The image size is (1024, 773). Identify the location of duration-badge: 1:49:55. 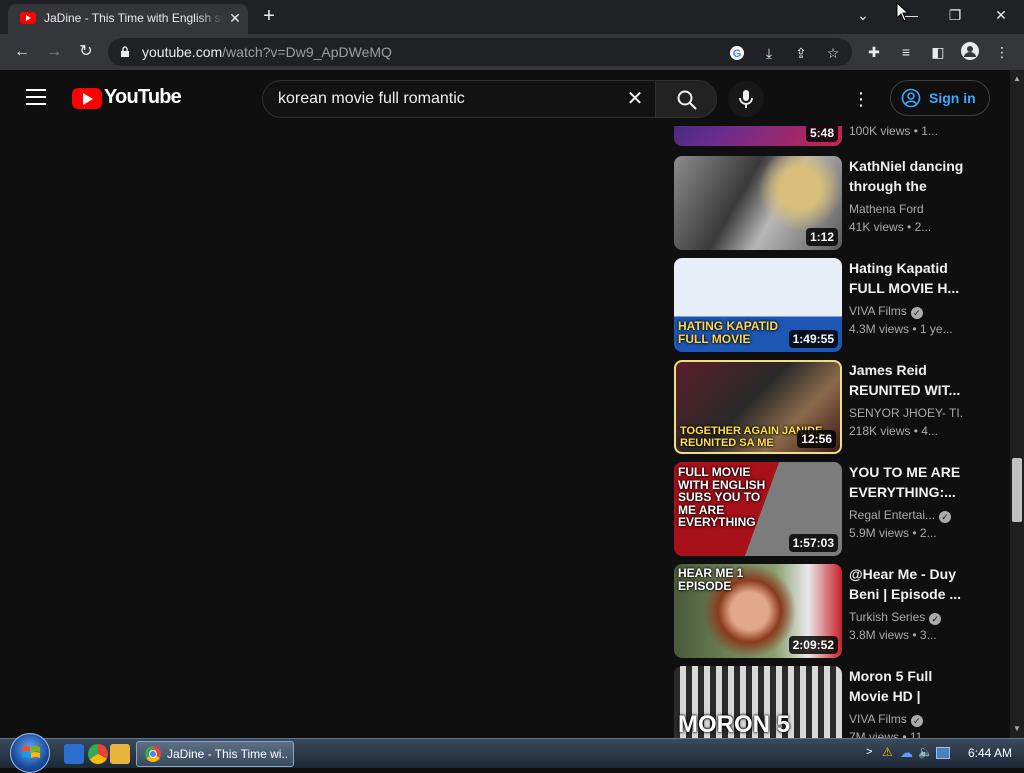
(813, 339).